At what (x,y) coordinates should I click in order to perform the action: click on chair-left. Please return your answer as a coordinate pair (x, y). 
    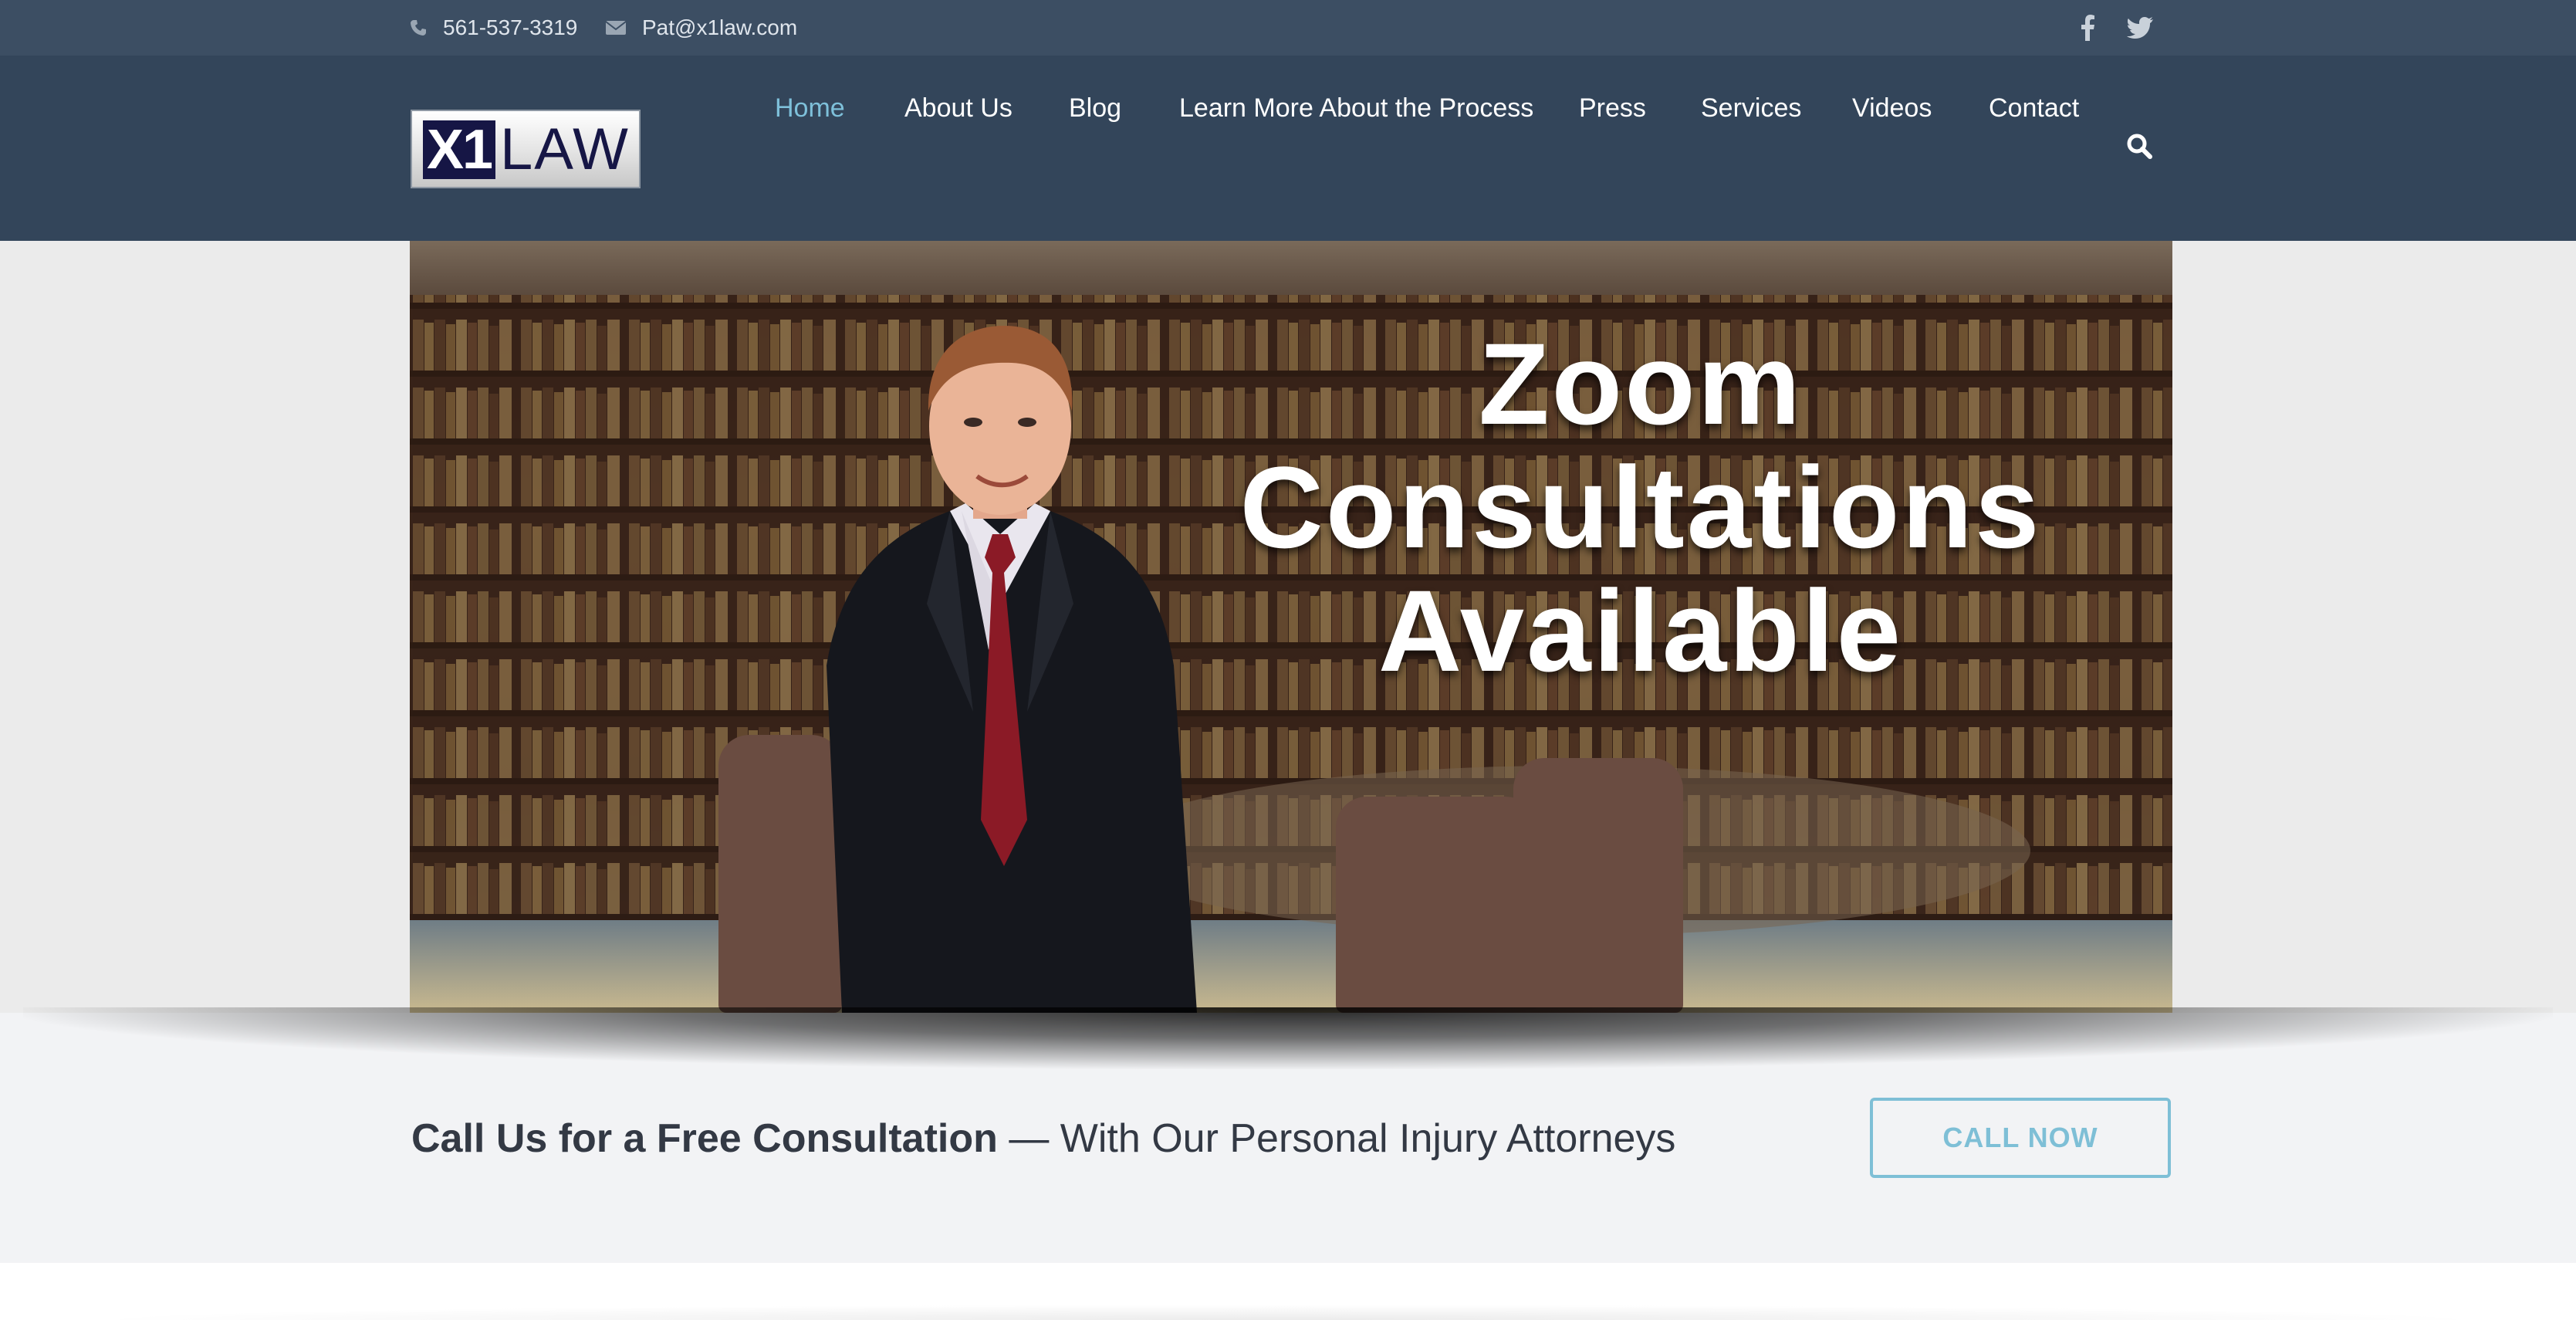
    Looking at the image, I should click on (1436, 905).